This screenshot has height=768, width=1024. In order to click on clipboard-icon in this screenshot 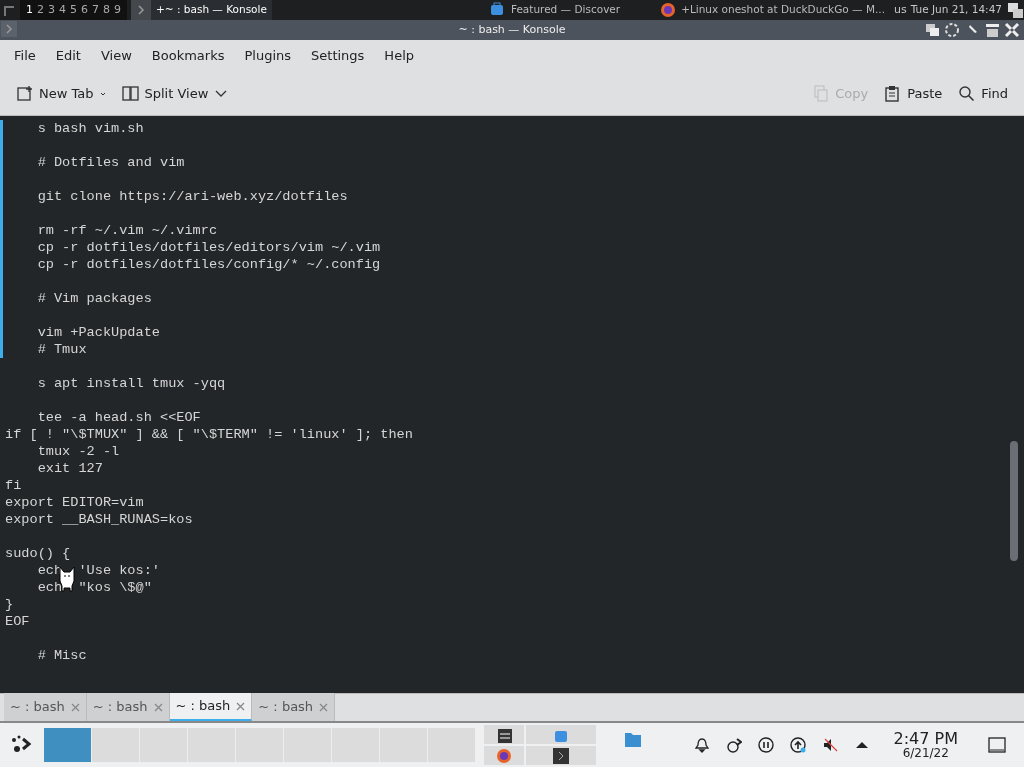, I will do `click(893, 93)`.